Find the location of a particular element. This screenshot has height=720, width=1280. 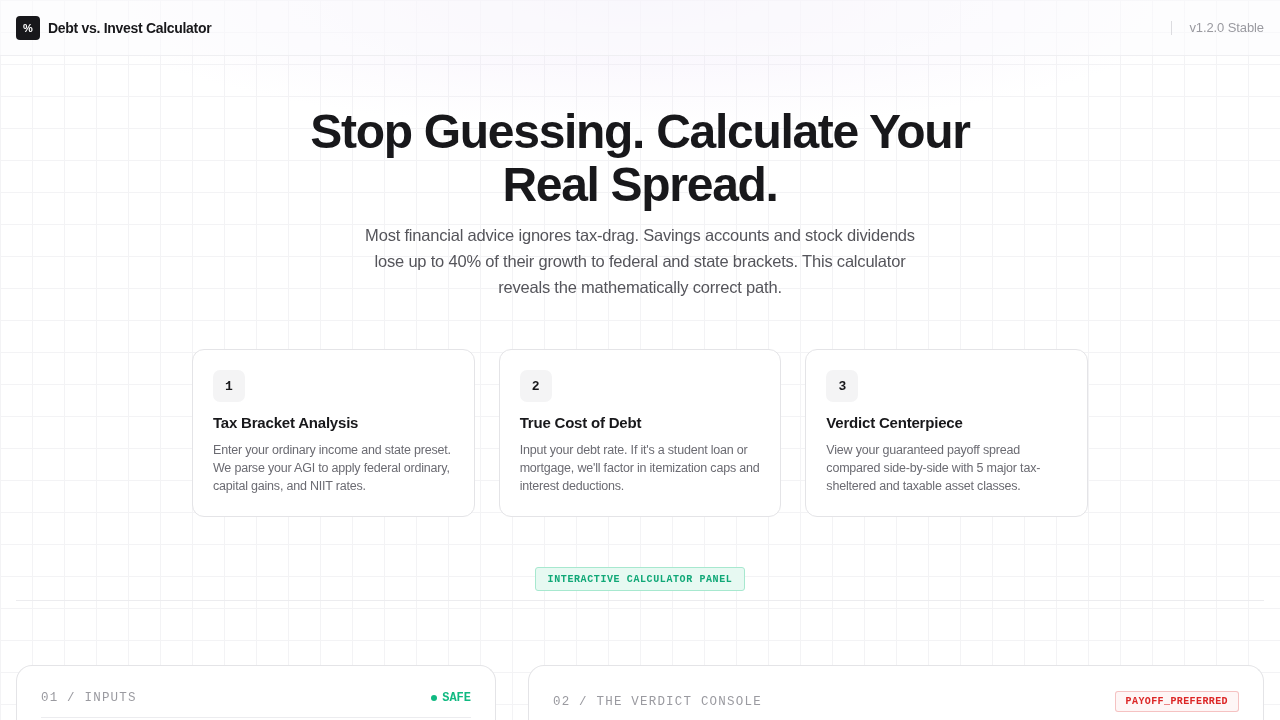

status-label: SAFE is located at coordinates (456, 698).